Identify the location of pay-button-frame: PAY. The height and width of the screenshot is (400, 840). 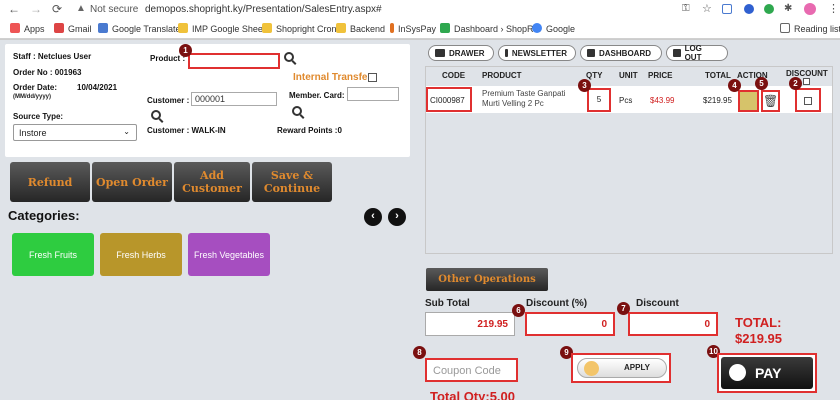
(767, 373).